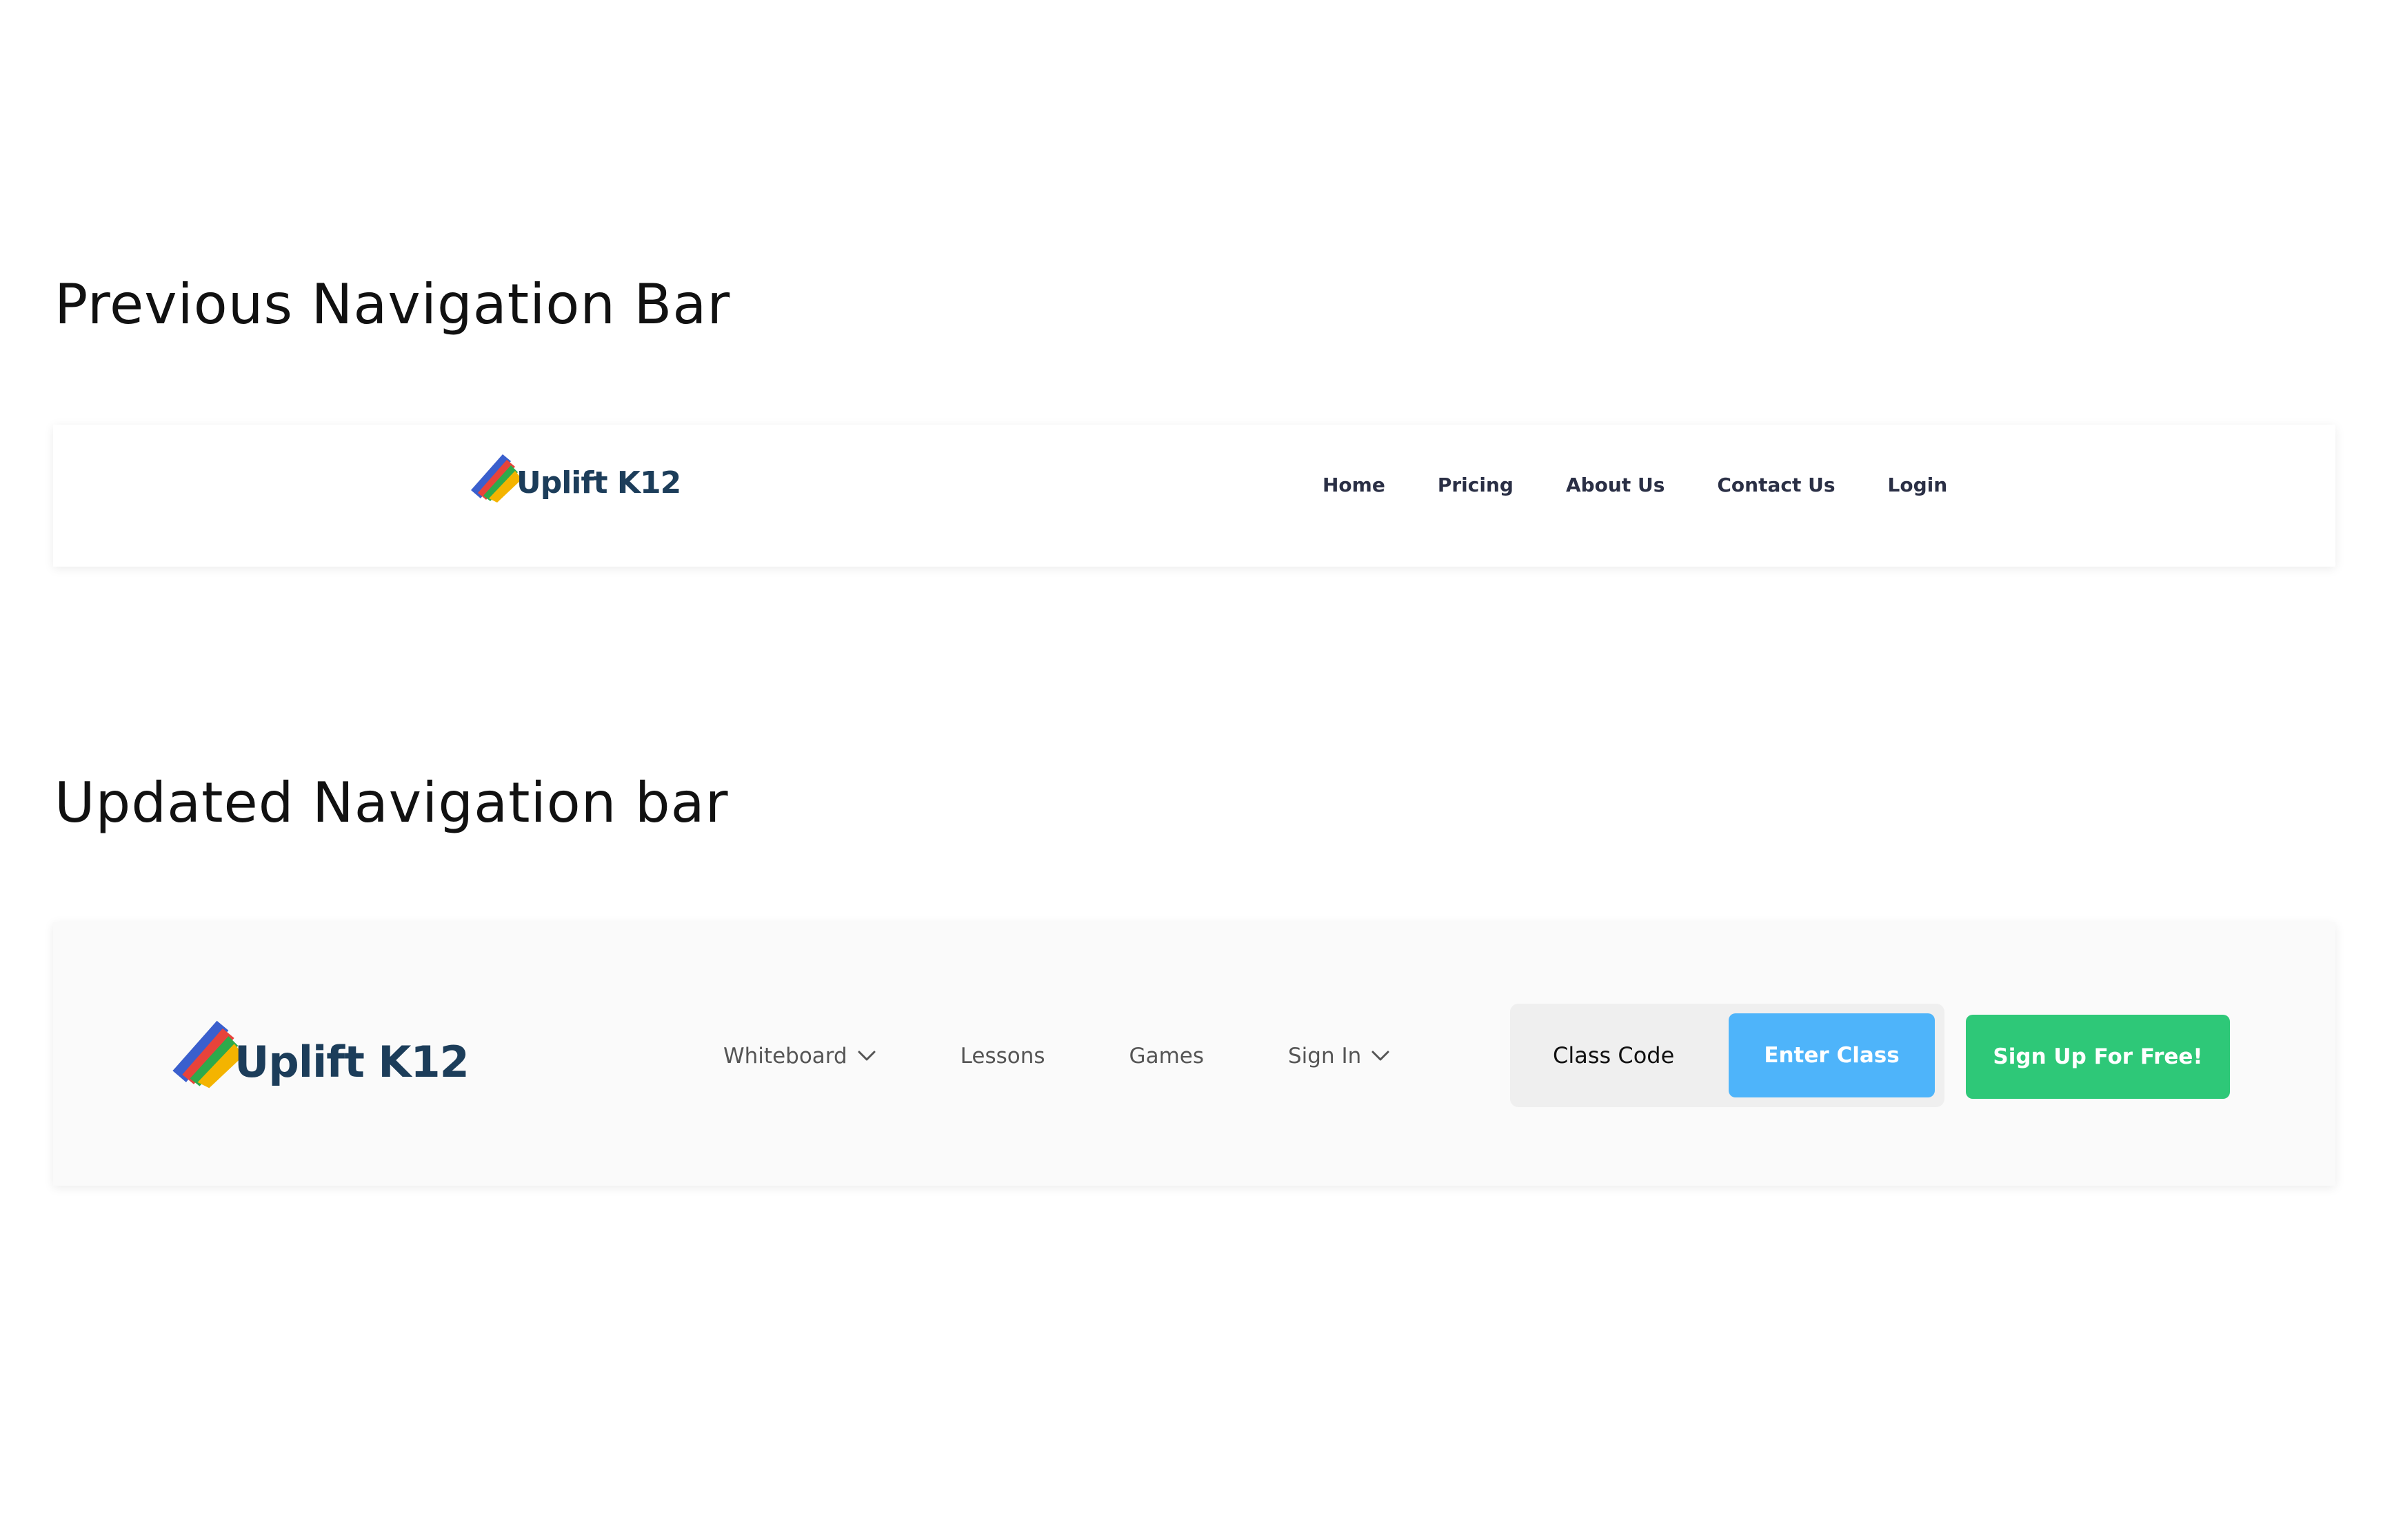 This screenshot has width=2383, height=1540. I want to click on class-code-input, so click(1639, 1055).